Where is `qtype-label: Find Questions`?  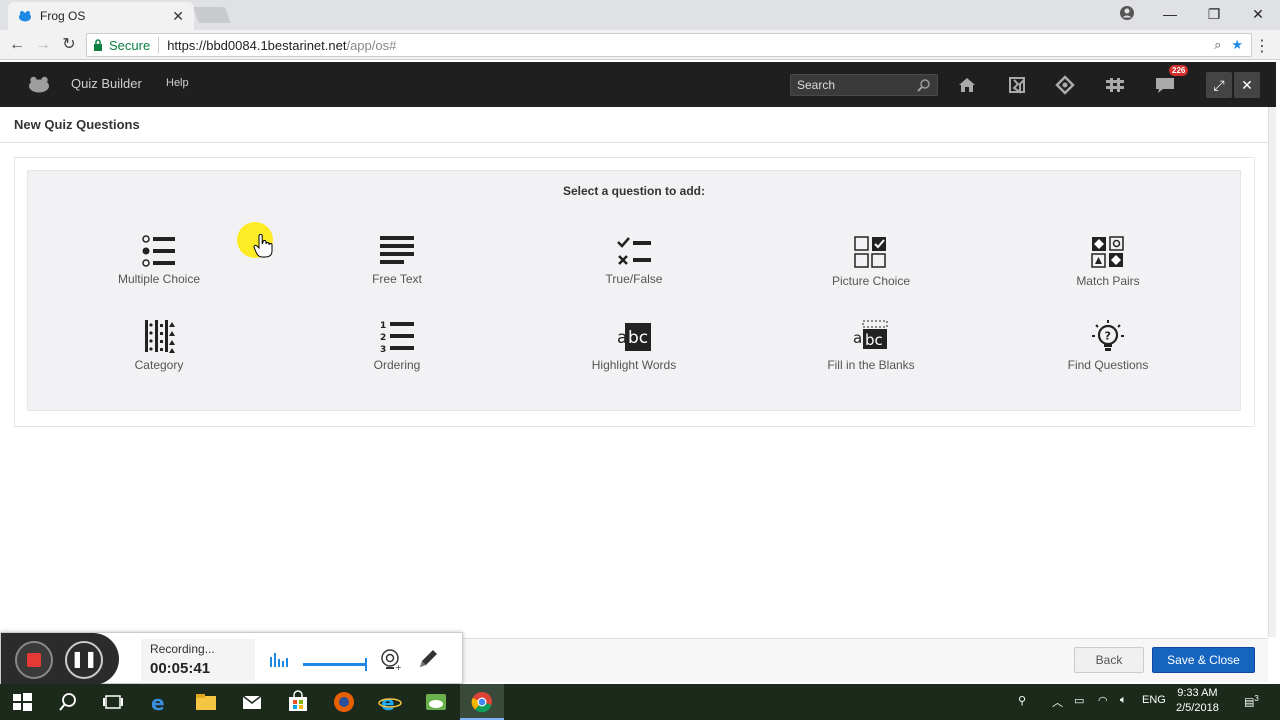 qtype-label: Find Questions is located at coordinates (1108, 365).